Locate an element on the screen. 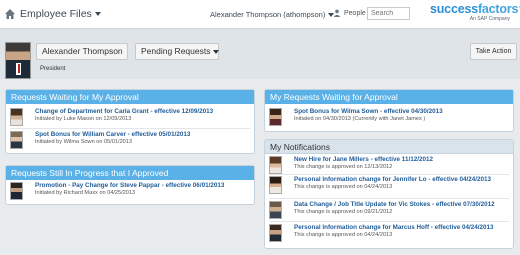  profile-photo is located at coordinates (18, 60).